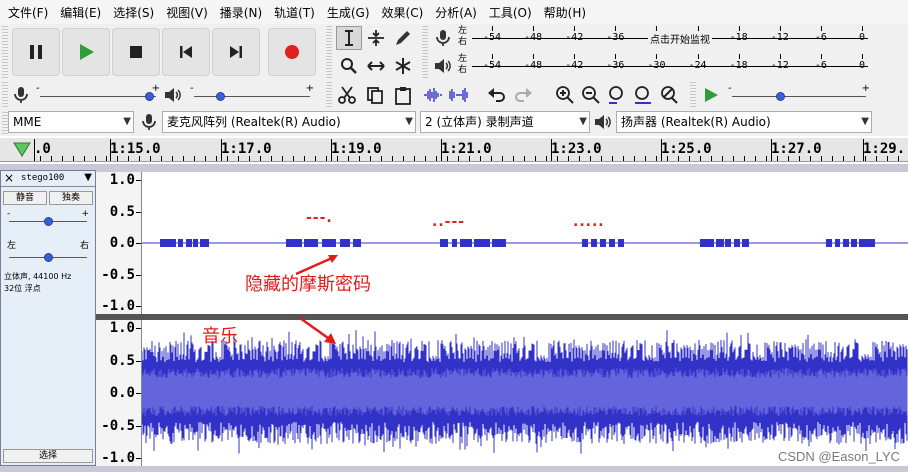 The image size is (908, 472). Describe the element at coordinates (88, 177) in the screenshot. I see `track-menu-arrow-icon: ▼` at that location.